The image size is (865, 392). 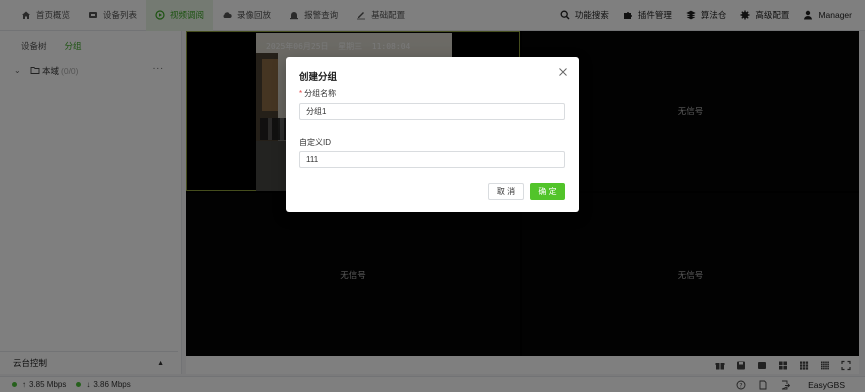 I want to click on custom-id-input: 111, so click(x=432, y=159).